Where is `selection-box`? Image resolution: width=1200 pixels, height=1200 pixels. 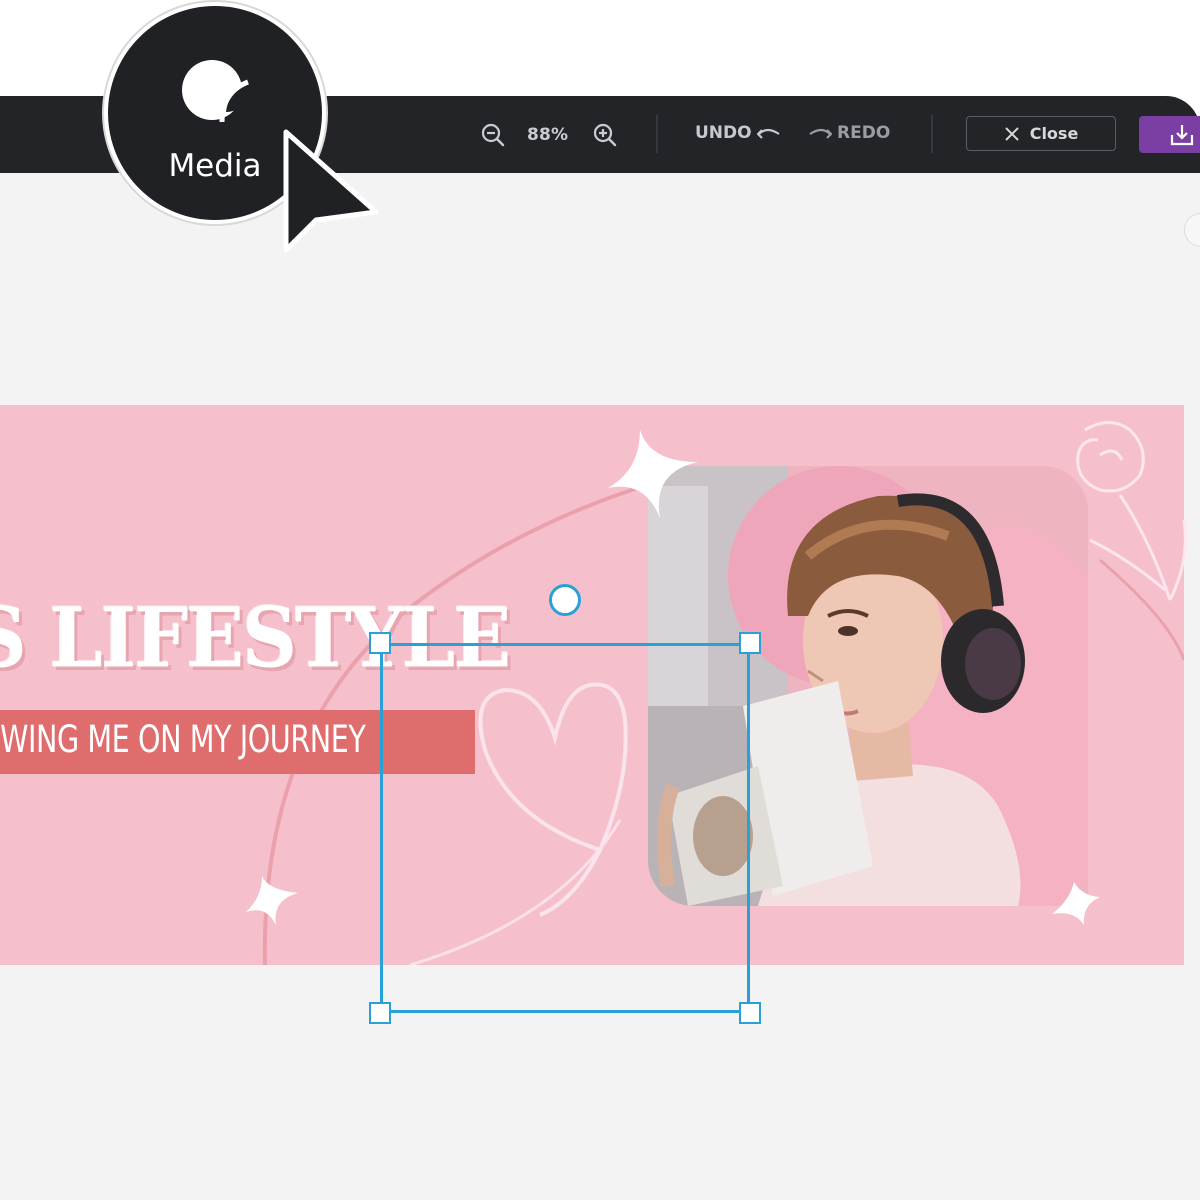
selection-box is located at coordinates (565, 828).